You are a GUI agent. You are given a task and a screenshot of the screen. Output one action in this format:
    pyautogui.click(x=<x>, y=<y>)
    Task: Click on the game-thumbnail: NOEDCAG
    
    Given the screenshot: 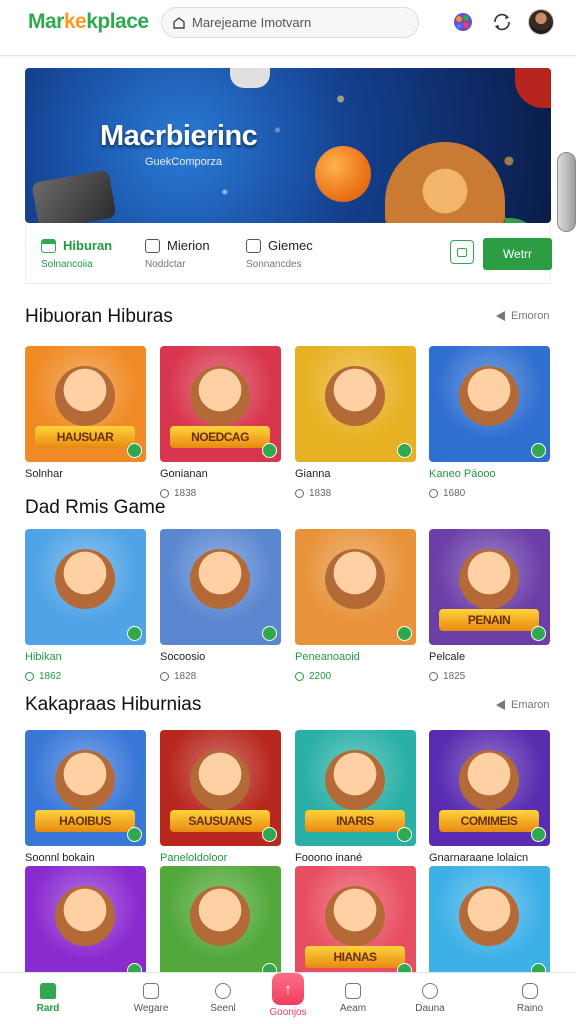 What is the action you would take?
    pyautogui.click(x=220, y=404)
    